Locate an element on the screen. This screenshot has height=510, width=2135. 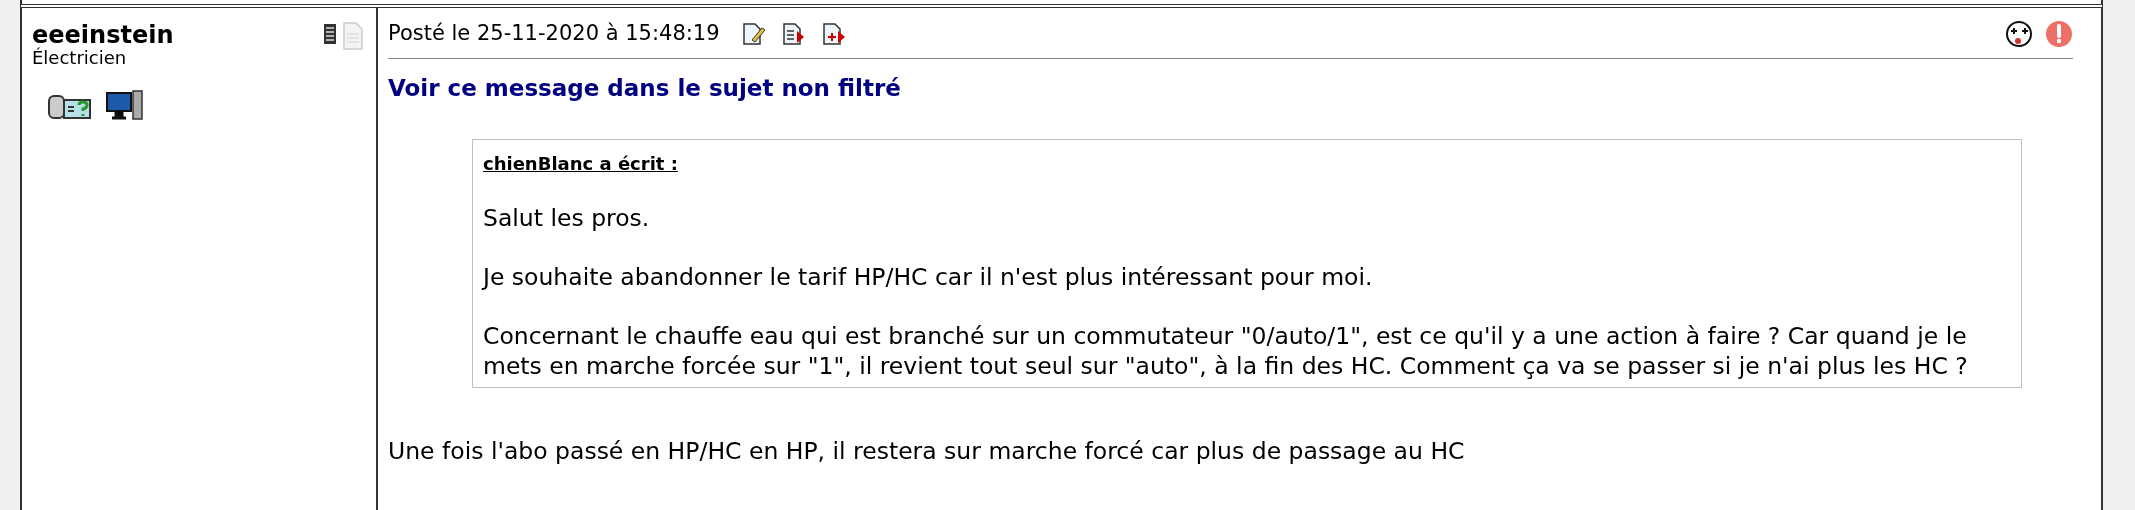
quote-author: chienBlanc a écrit : is located at coordinates (1247, 163).